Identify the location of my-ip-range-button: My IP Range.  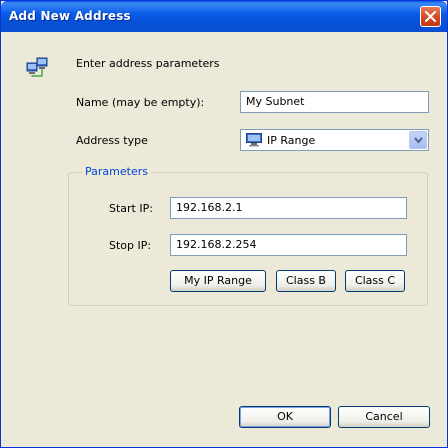
(218, 281).